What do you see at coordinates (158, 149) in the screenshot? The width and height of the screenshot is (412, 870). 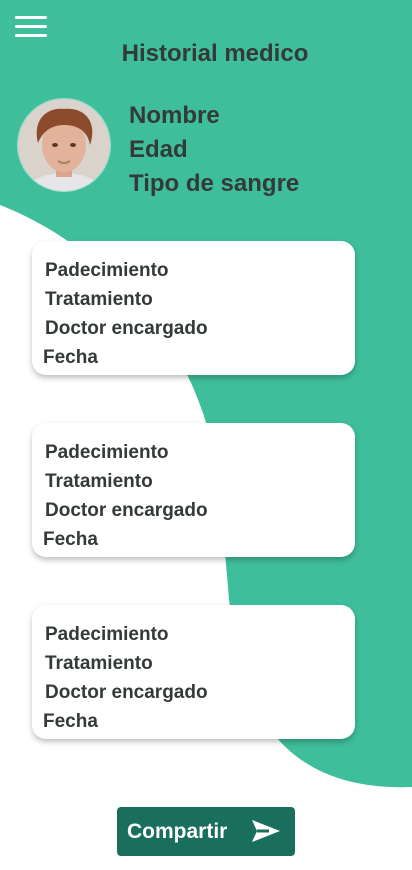 I see `profile-age: Edad` at bounding box center [158, 149].